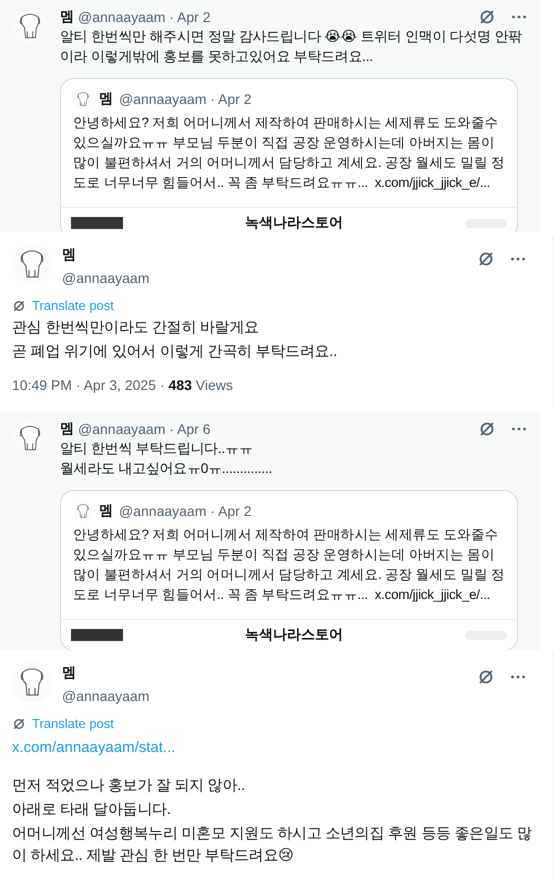  Describe the element at coordinates (144, 429) in the screenshot. I see `author-handle: @annaayaam · Apr 6` at that location.